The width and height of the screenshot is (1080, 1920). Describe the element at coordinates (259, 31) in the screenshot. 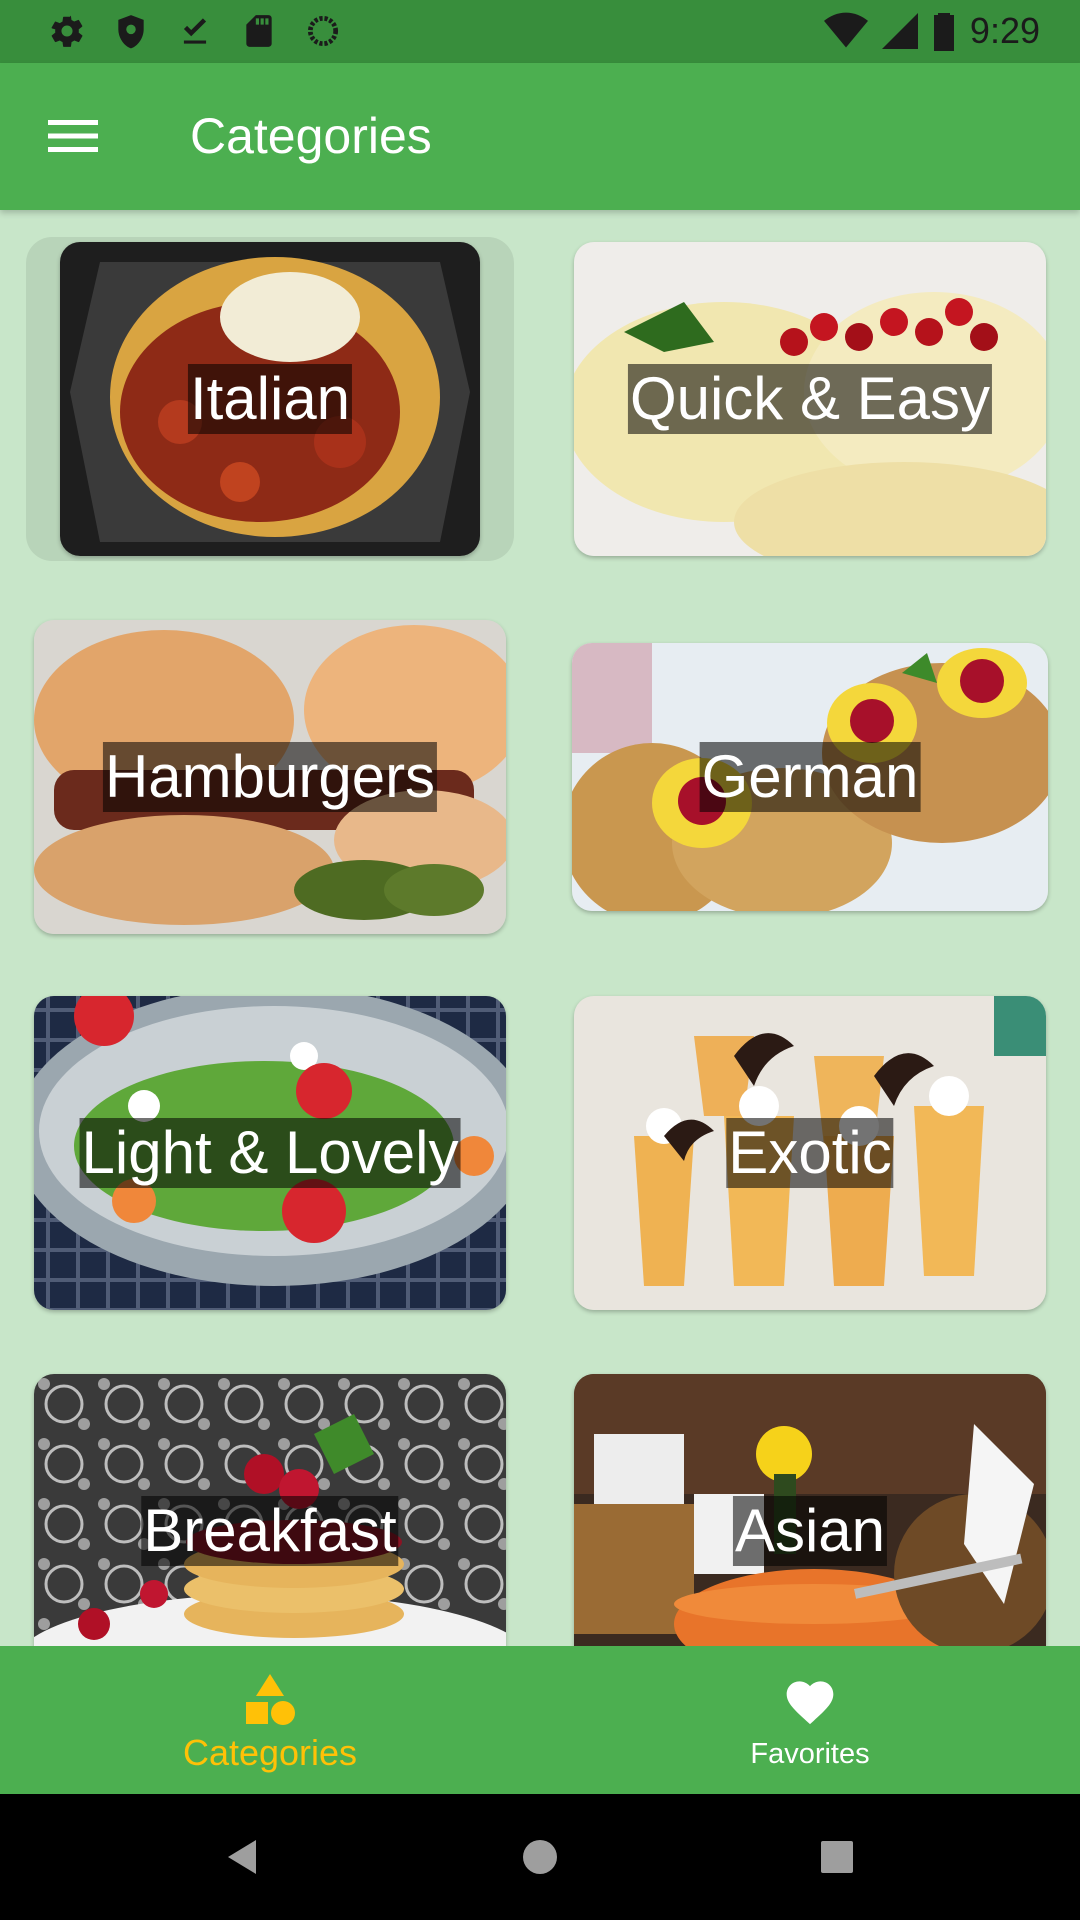

I see `sd-card-icon` at that location.